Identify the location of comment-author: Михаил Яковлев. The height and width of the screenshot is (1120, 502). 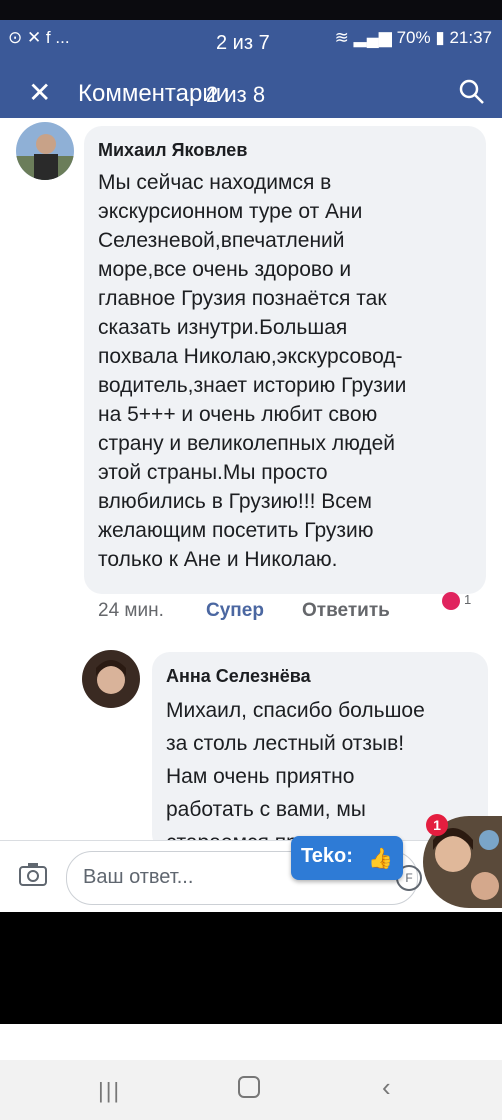
(172, 150).